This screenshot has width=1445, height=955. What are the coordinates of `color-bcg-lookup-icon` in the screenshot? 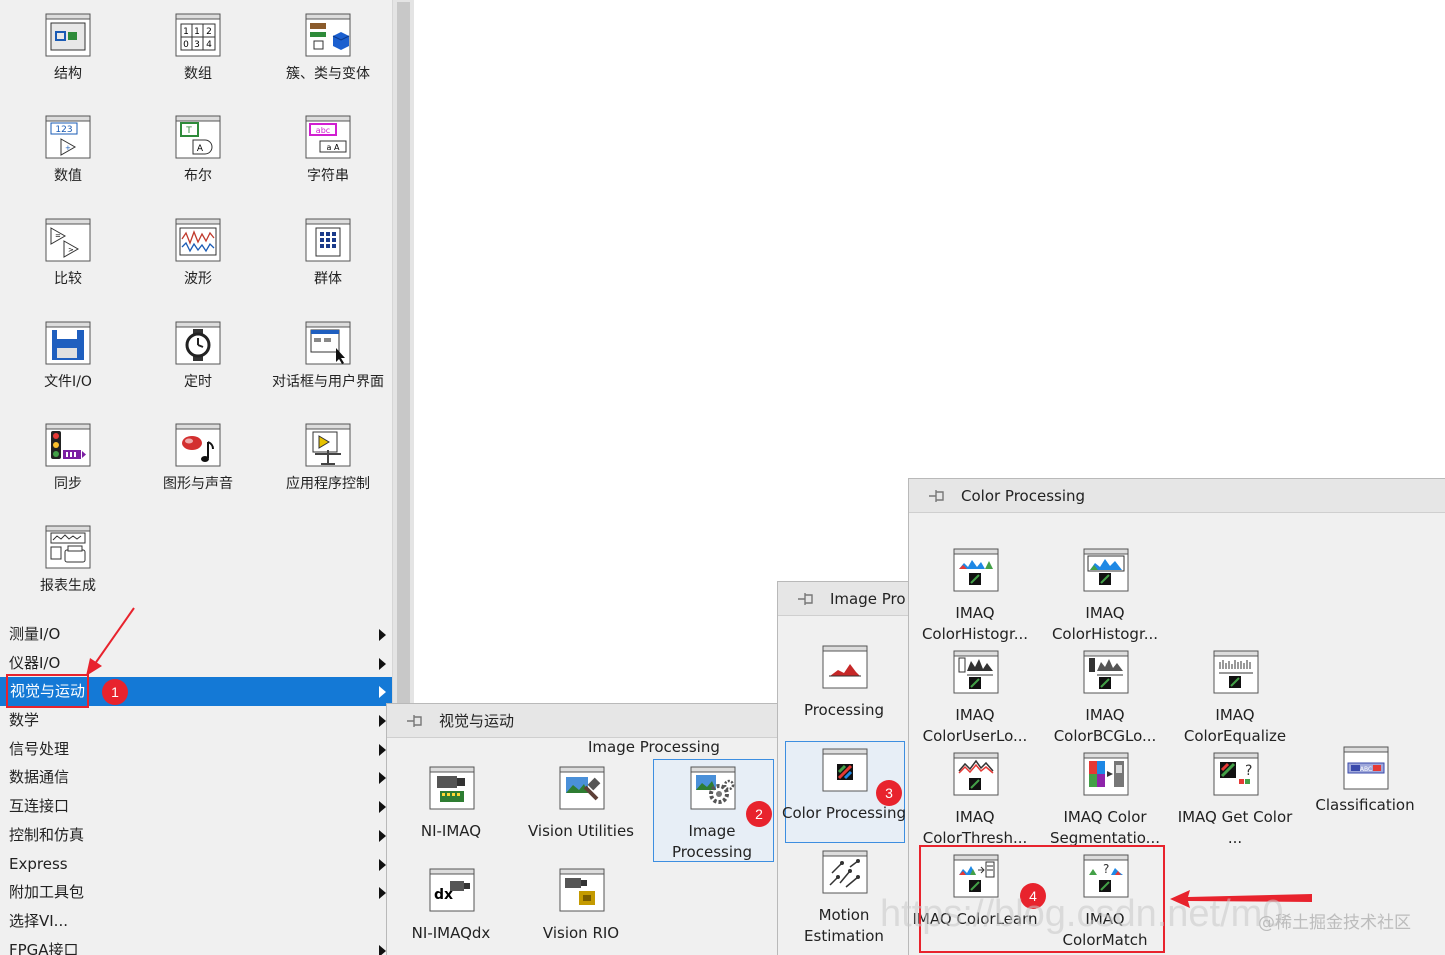 It's located at (1106, 672).